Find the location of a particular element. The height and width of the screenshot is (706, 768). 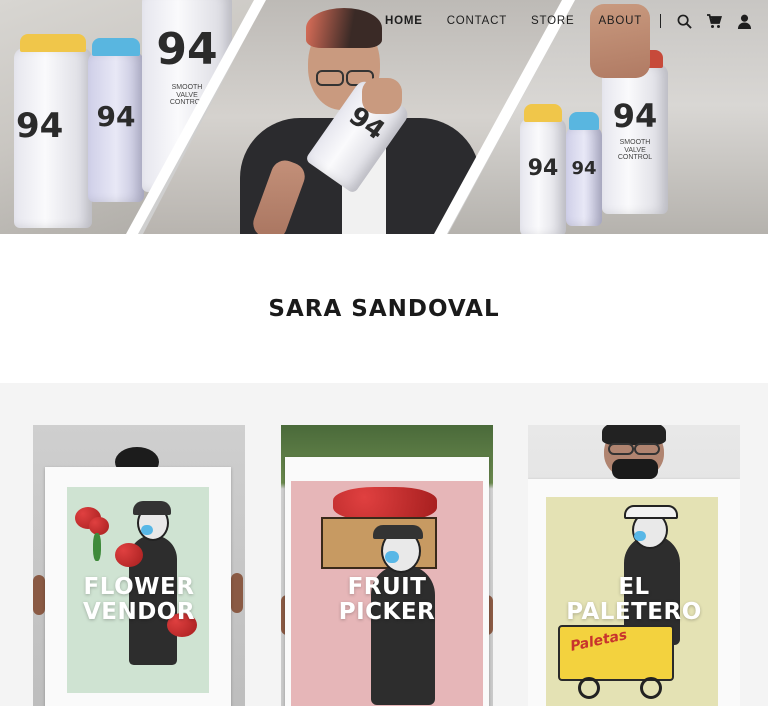

page-title: SARA SANDOVAL is located at coordinates (384, 308).